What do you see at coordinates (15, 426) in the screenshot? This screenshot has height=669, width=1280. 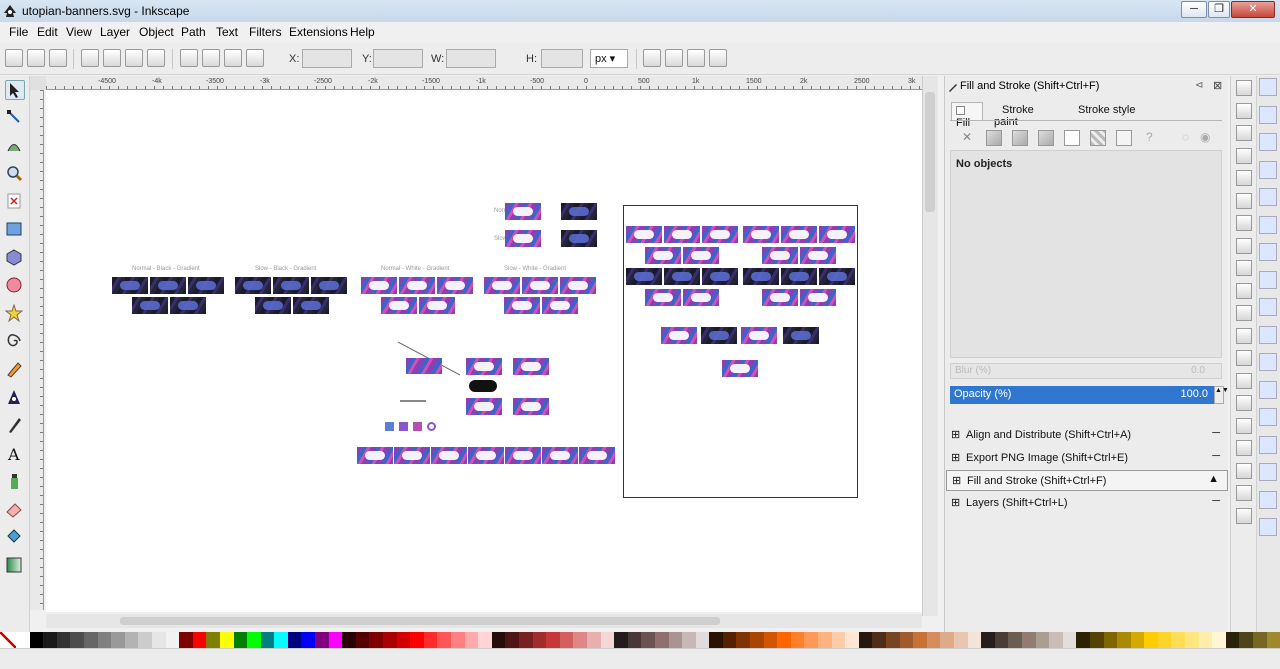 I see `calligraphy-tool-icon` at bounding box center [15, 426].